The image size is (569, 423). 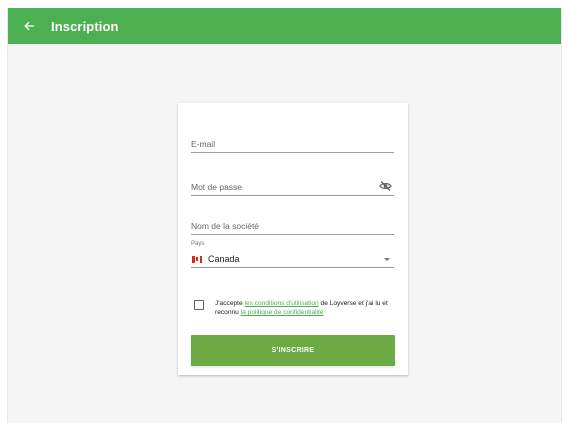 I want to click on back-button, so click(x=29, y=26).